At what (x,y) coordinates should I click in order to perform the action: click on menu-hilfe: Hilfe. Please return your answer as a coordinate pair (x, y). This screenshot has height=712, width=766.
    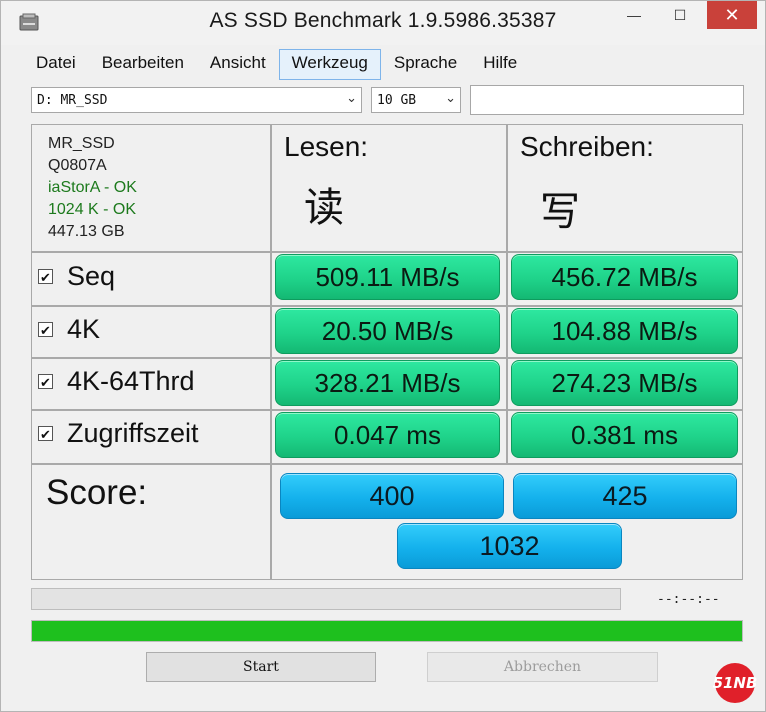
    Looking at the image, I should click on (500, 64).